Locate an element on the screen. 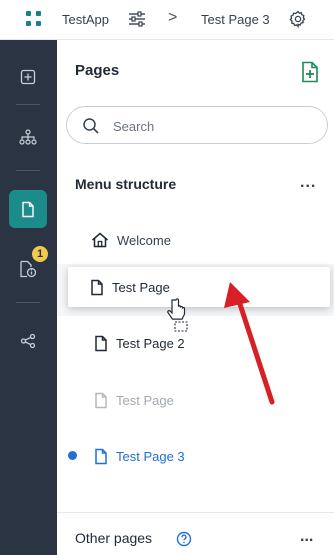 The width and height of the screenshot is (334, 555). share-icon is located at coordinates (28, 341).